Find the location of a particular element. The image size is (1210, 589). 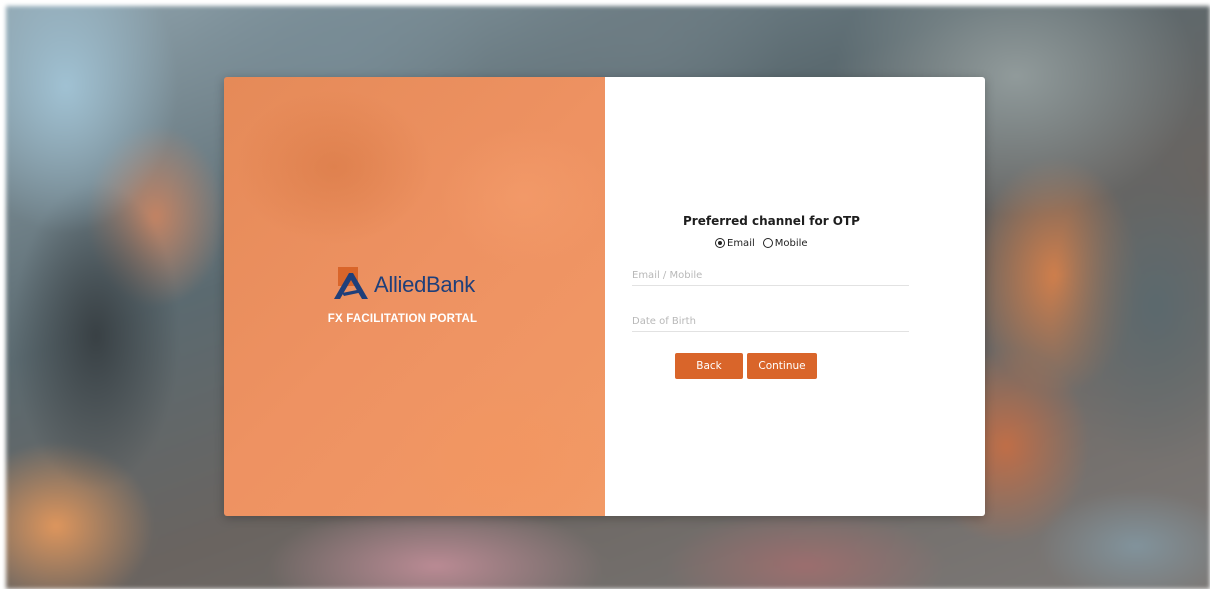

allied-bank-logo-icon is located at coordinates (351, 283).